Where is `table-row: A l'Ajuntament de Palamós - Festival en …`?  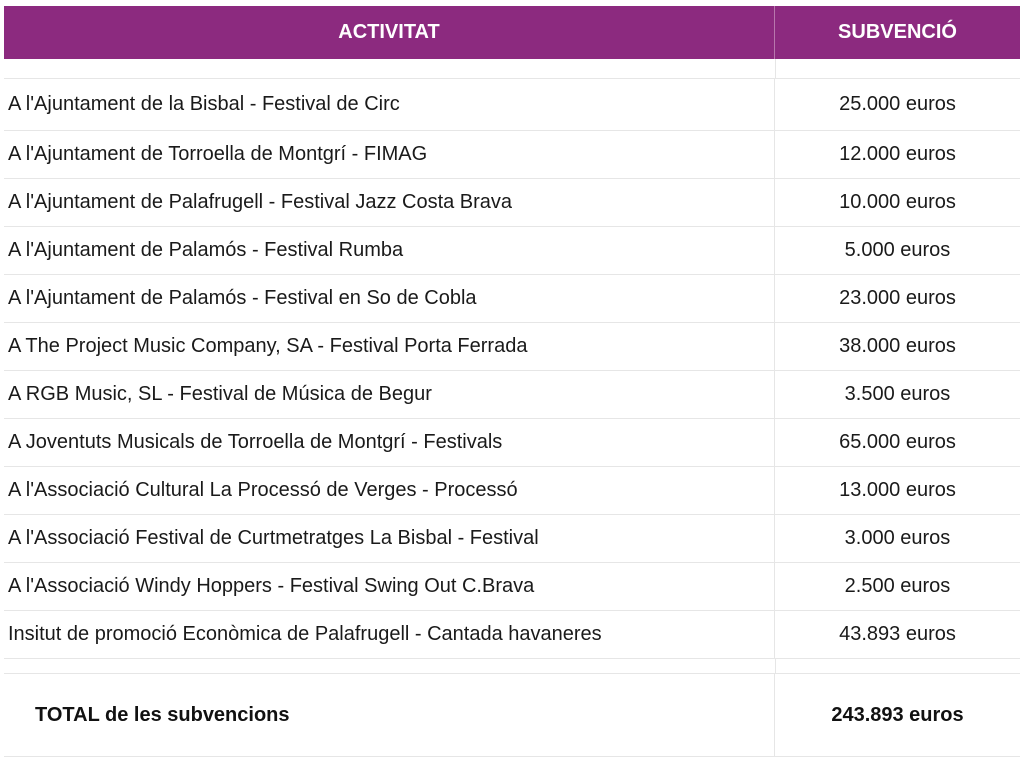 table-row: A l'Ajuntament de Palamós - Festival en … is located at coordinates (512, 299).